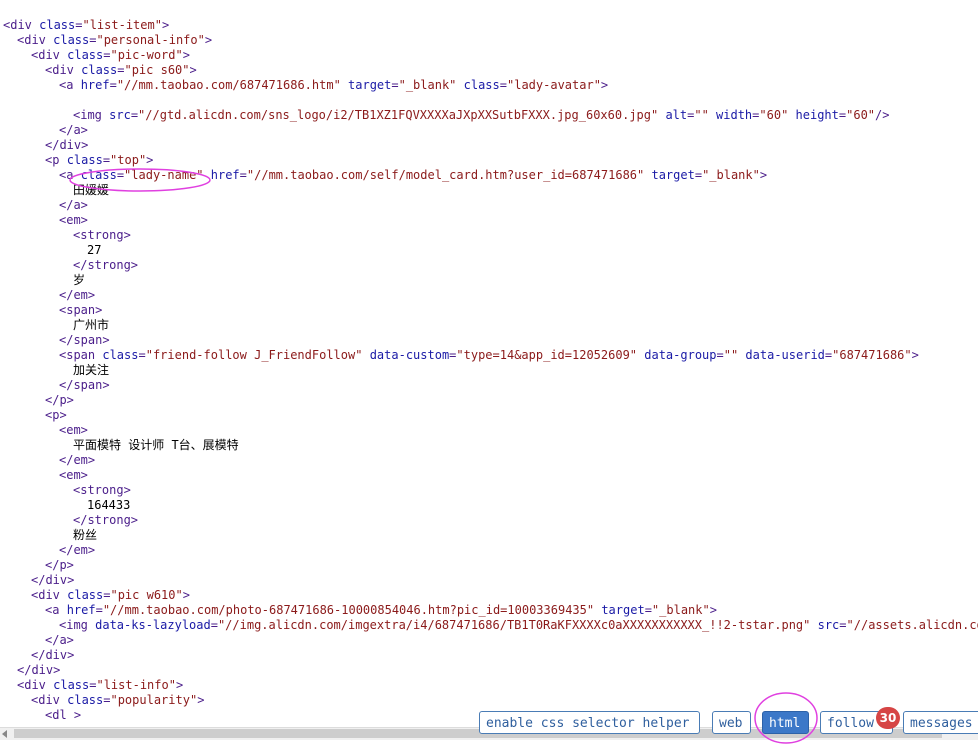 This screenshot has height=749, width=978. I want to click on code-token: <dl >, so click(63, 715).